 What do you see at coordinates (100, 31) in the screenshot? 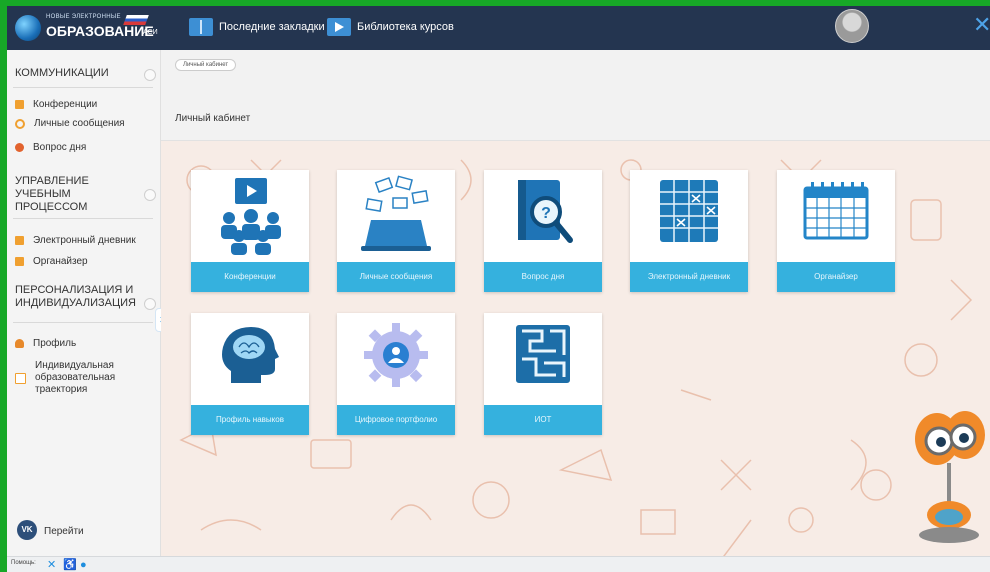
I see `logo-title: ОБРАЗОВАНИЕ` at bounding box center [100, 31].